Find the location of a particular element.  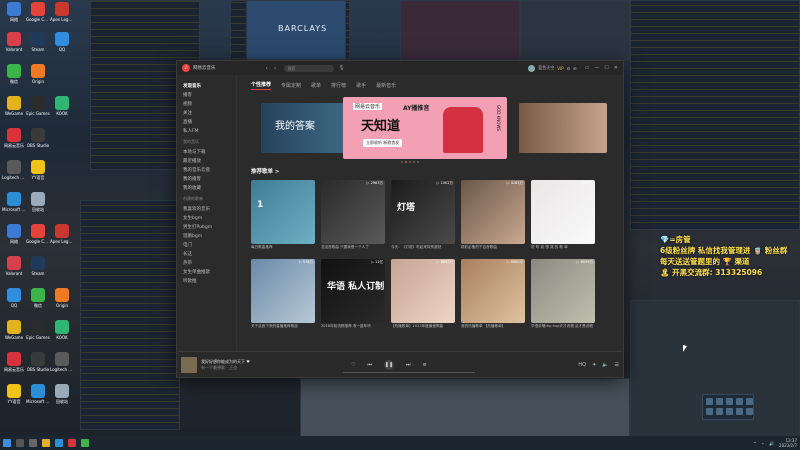

playlist-caption: 【热播歌单】2023年度最爱歌曲 is located at coordinates (423, 329).